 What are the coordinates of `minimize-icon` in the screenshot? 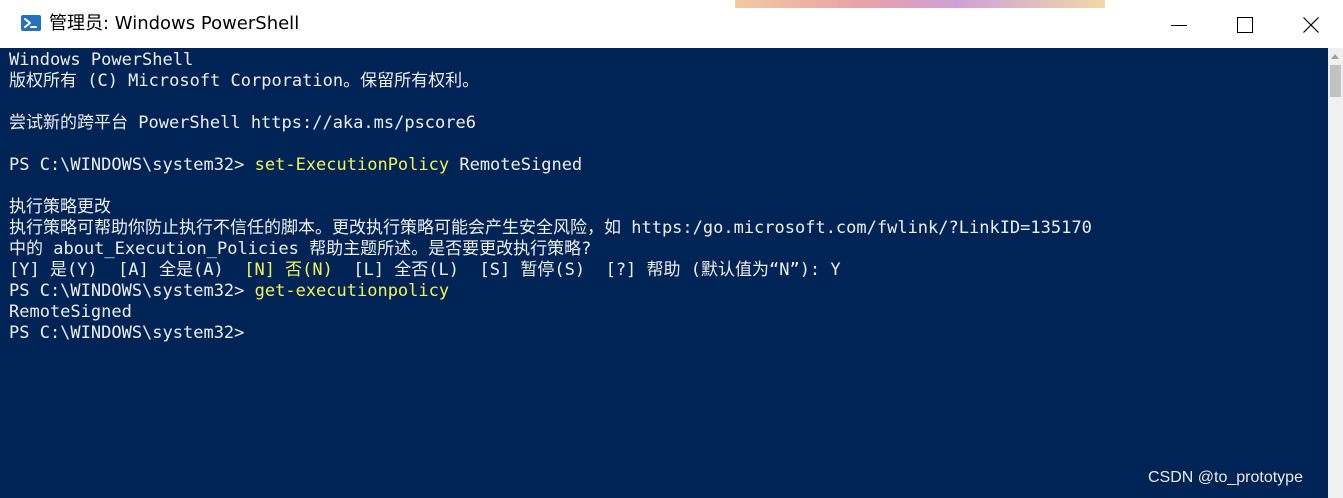 It's located at (1179, 25).